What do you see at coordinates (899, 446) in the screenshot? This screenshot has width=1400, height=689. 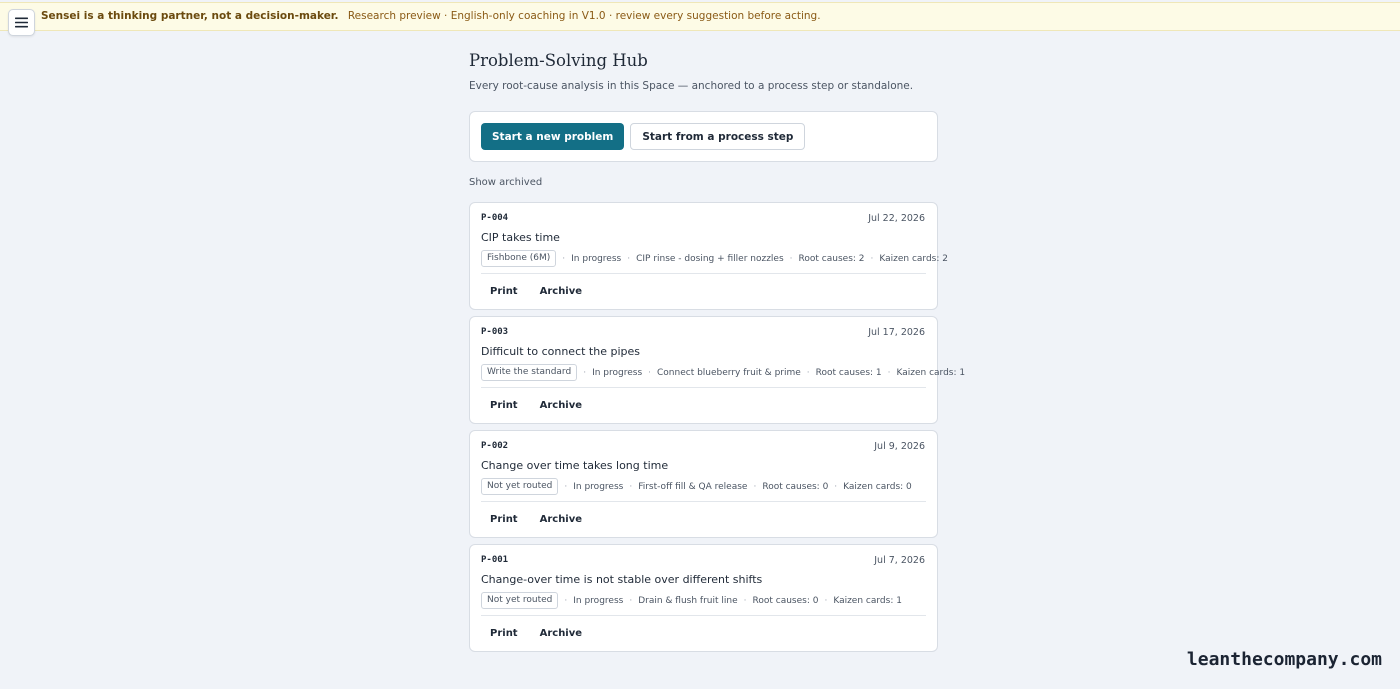 I see `problem-date: Jul 9, 2026` at bounding box center [899, 446].